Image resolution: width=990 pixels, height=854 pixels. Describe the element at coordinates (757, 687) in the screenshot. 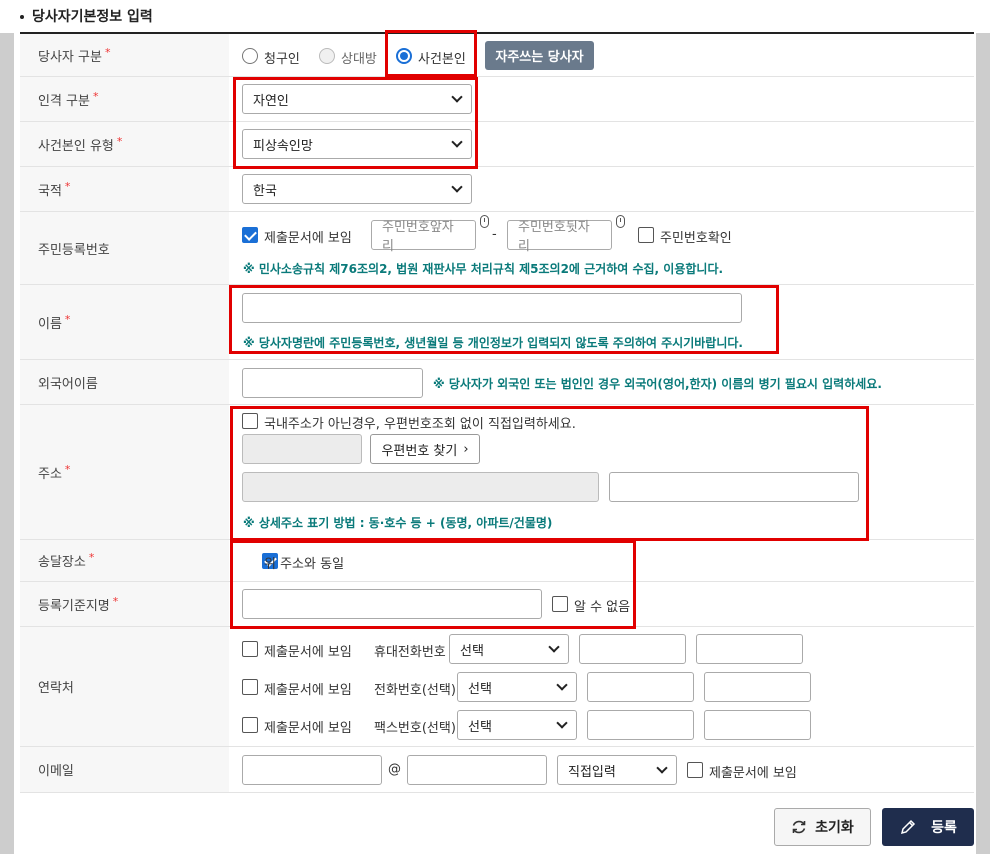

I see `phone-last-input` at that location.